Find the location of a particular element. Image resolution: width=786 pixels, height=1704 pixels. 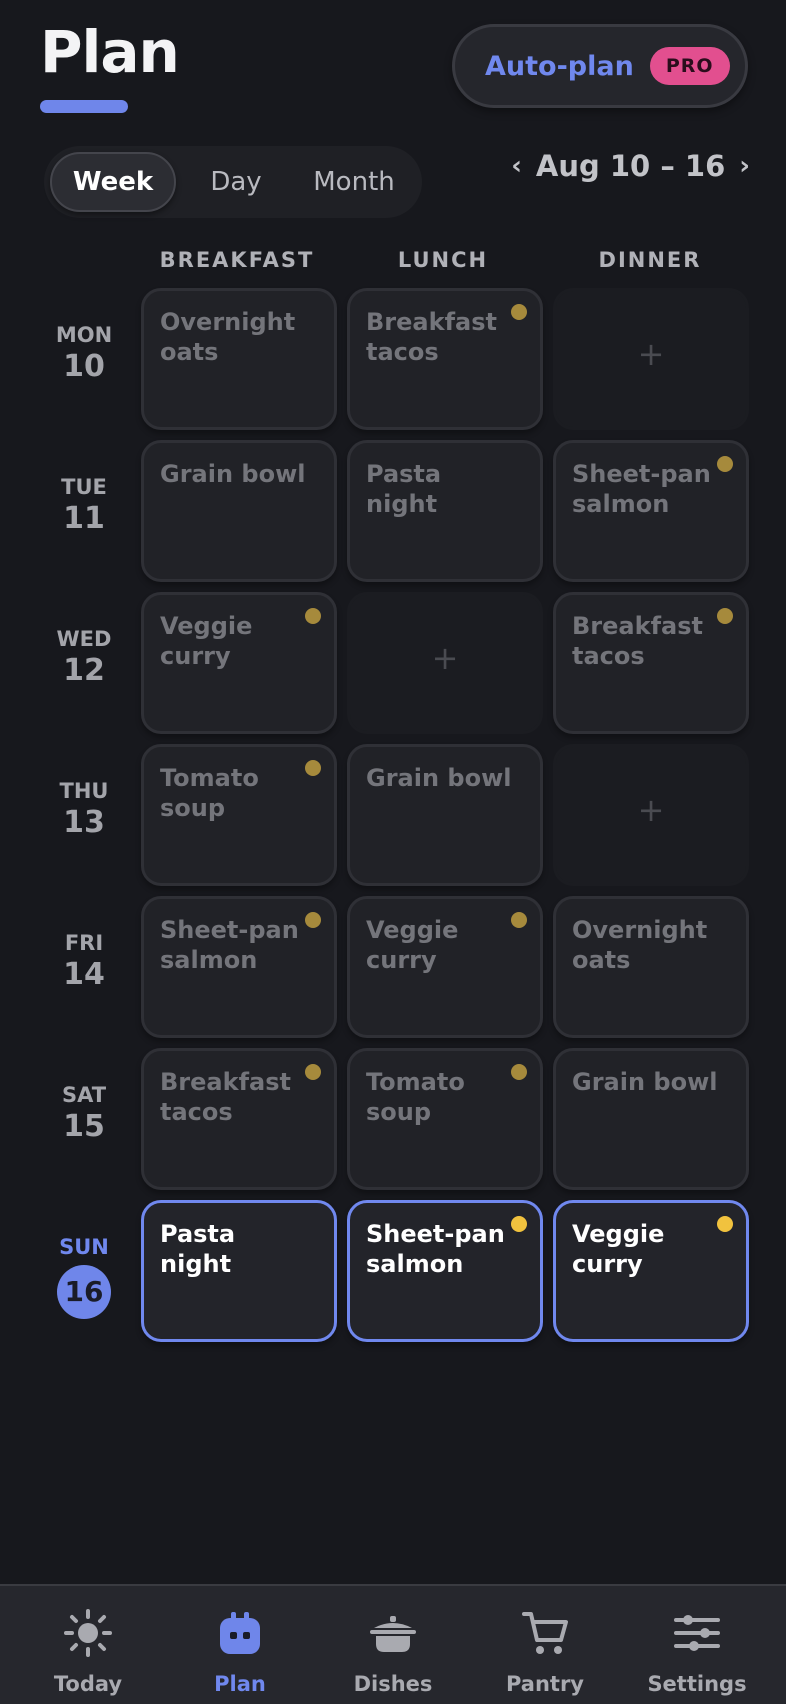

tab-week: Week is located at coordinates (113, 182).